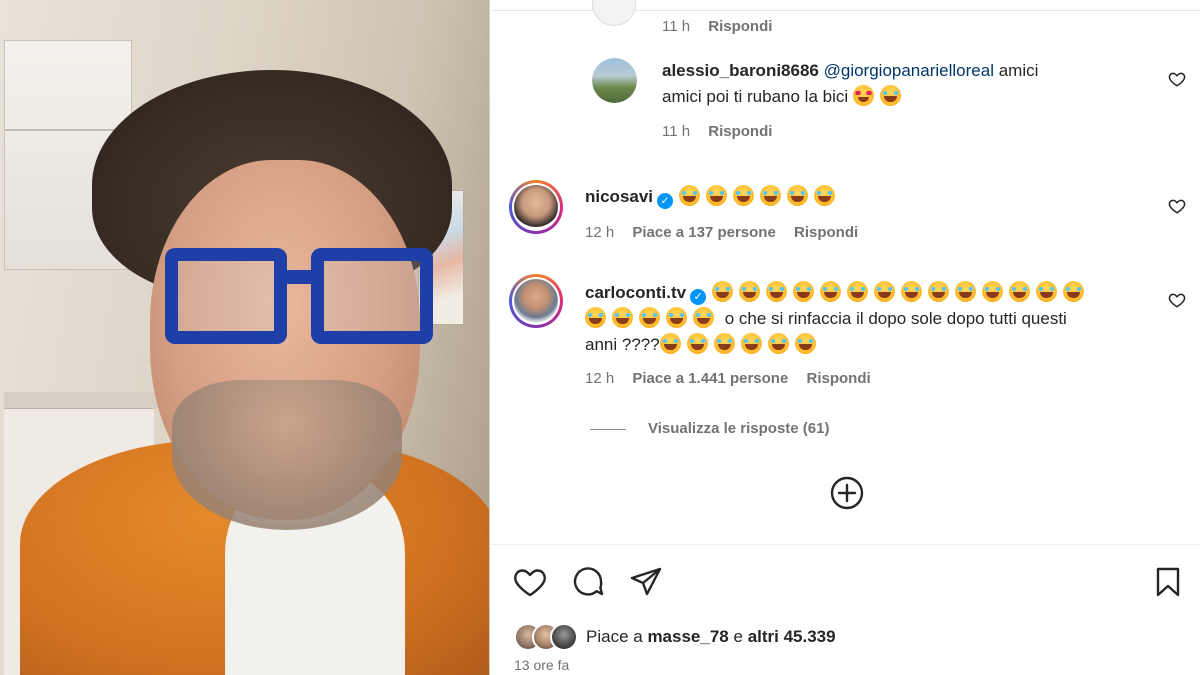  I want to click on comment-text: anni ????, so click(622, 344).